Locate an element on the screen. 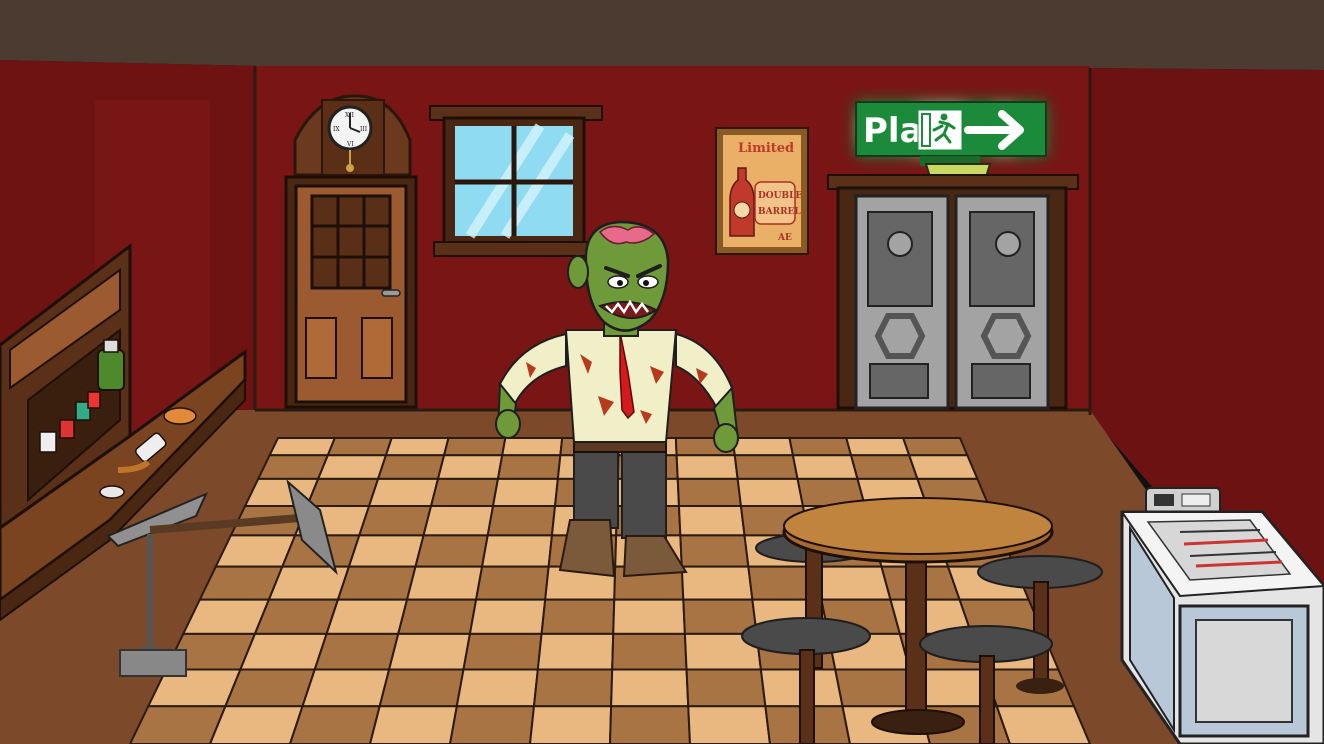  poster-title: Limited is located at coordinates (766, 148).